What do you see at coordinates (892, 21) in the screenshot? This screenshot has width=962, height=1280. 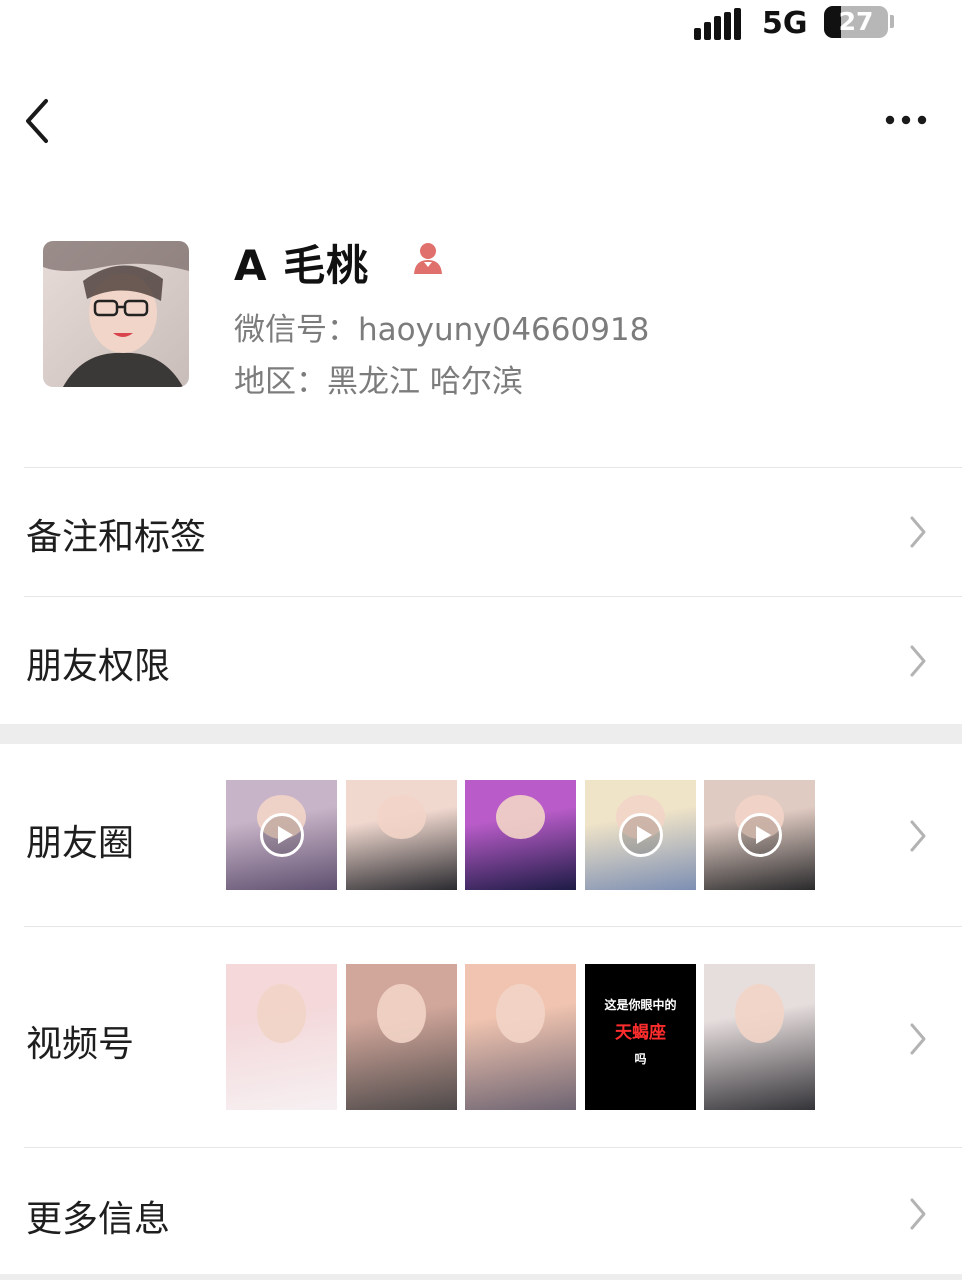 I see `battery-tip` at bounding box center [892, 21].